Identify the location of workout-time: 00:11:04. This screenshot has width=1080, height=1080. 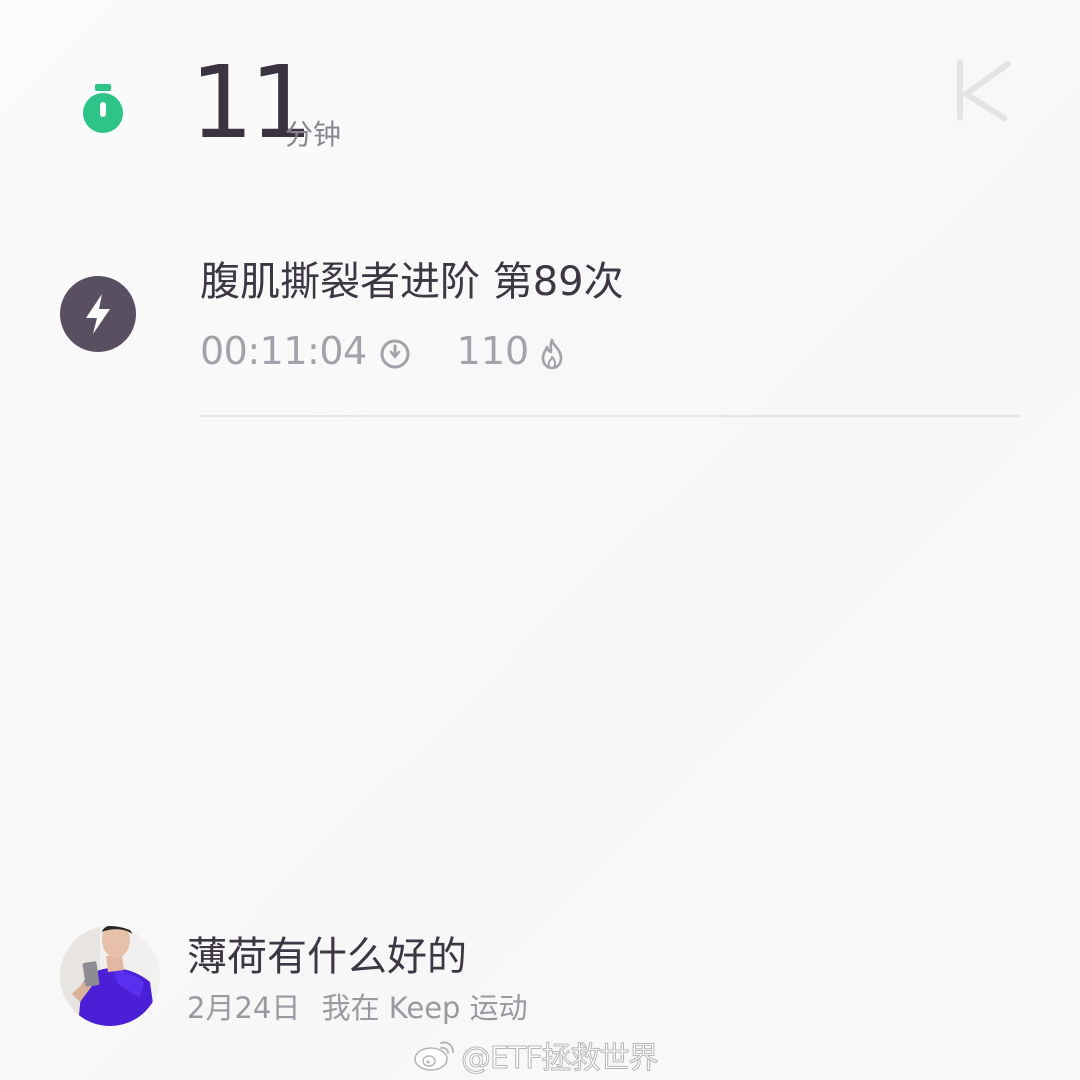
(283, 351).